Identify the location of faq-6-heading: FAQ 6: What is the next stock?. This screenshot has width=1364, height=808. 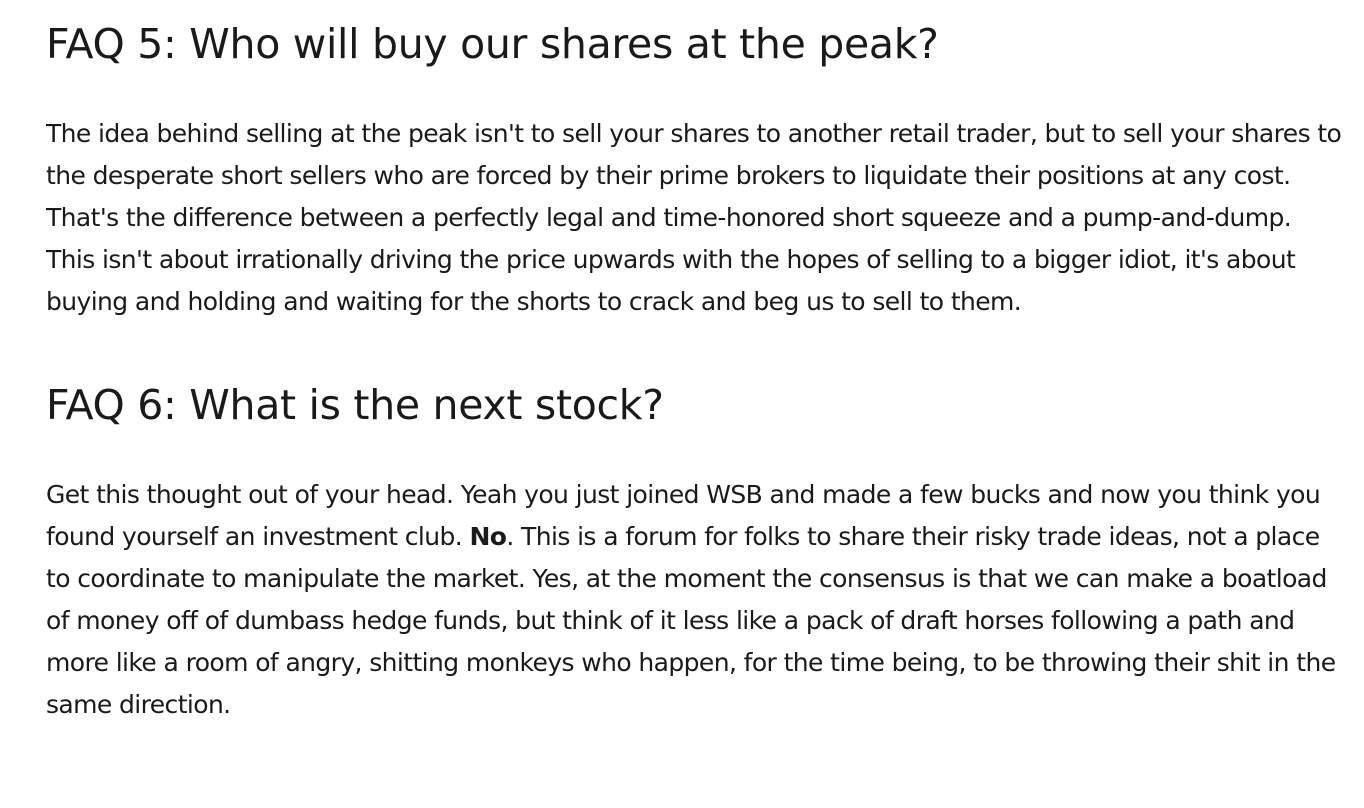
(355, 405).